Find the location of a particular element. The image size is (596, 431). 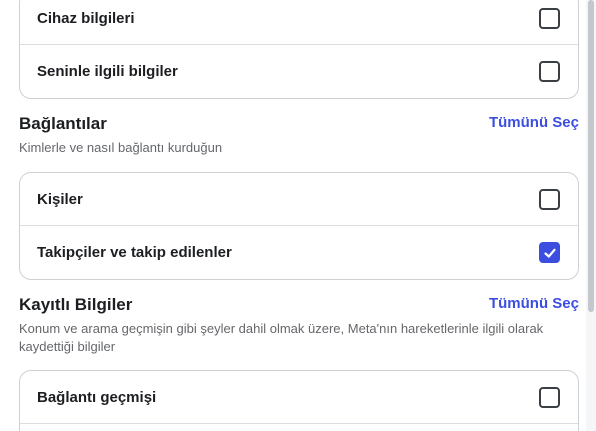

option-row-link-history: Bağlantı geçmişi is located at coordinates (299, 397).